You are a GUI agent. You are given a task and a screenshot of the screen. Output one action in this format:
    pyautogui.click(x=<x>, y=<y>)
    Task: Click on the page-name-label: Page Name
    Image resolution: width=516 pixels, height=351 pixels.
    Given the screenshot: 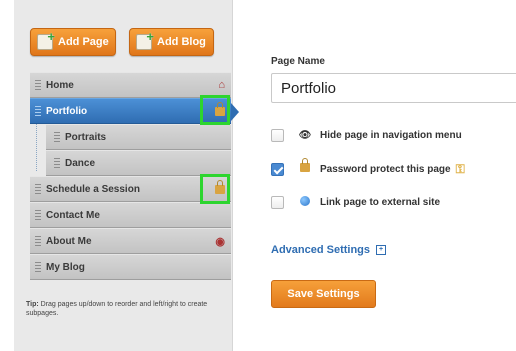 What is the action you would take?
    pyautogui.click(x=298, y=61)
    